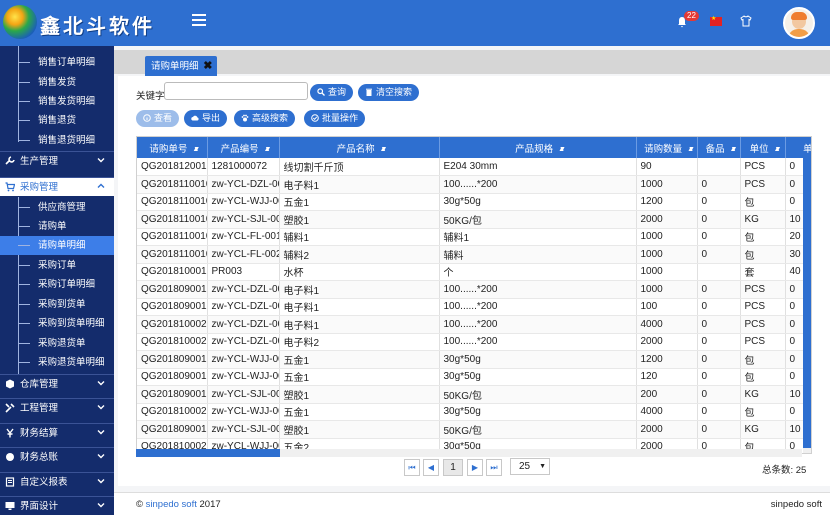 Image resolution: width=830 pixels, height=516 pixels. What do you see at coordinates (57, 101) in the screenshot?
I see `sidebar-item-sales-delivery-detail: 销售发货明细` at bounding box center [57, 101].